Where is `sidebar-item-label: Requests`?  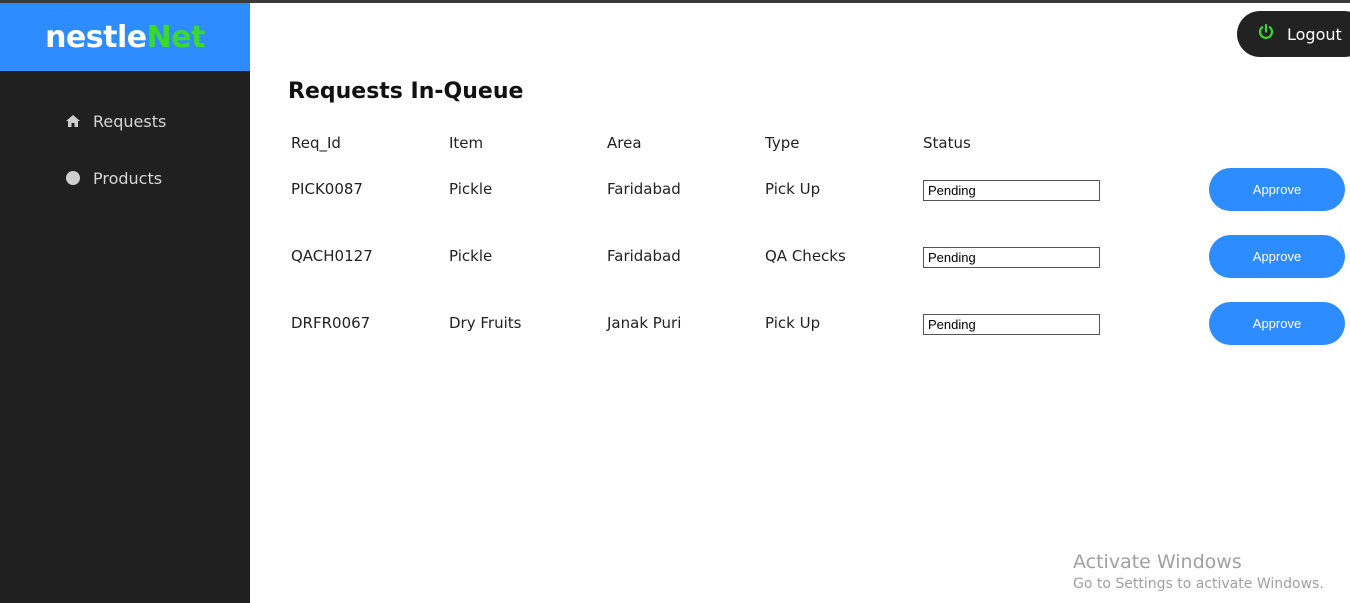
sidebar-item-label: Requests is located at coordinates (130, 121).